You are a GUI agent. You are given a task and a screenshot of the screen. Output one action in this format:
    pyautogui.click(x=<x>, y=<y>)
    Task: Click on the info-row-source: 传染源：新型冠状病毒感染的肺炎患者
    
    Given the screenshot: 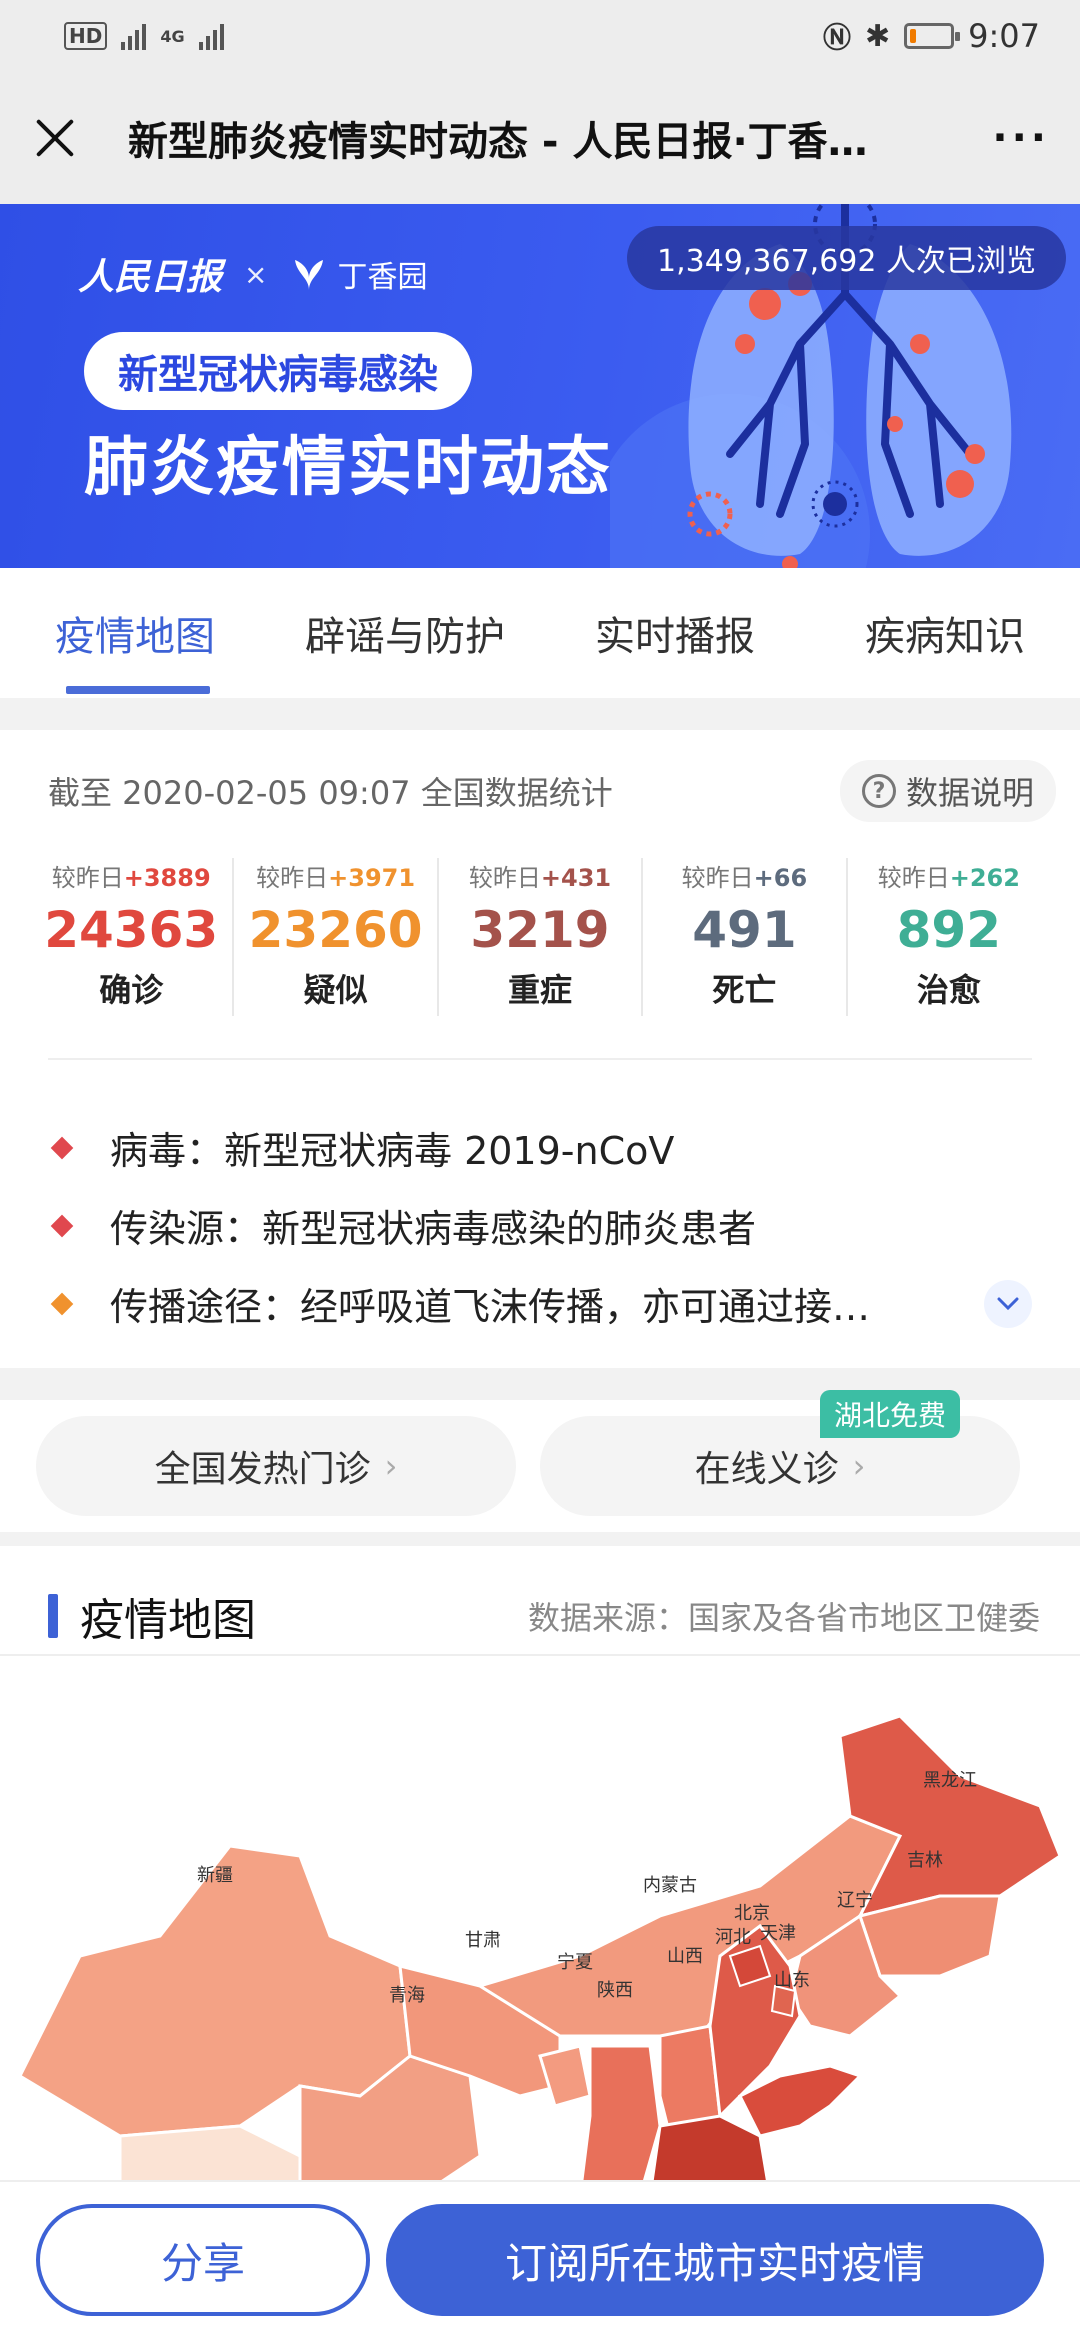 What is the action you would take?
    pyautogui.click(x=540, y=1225)
    